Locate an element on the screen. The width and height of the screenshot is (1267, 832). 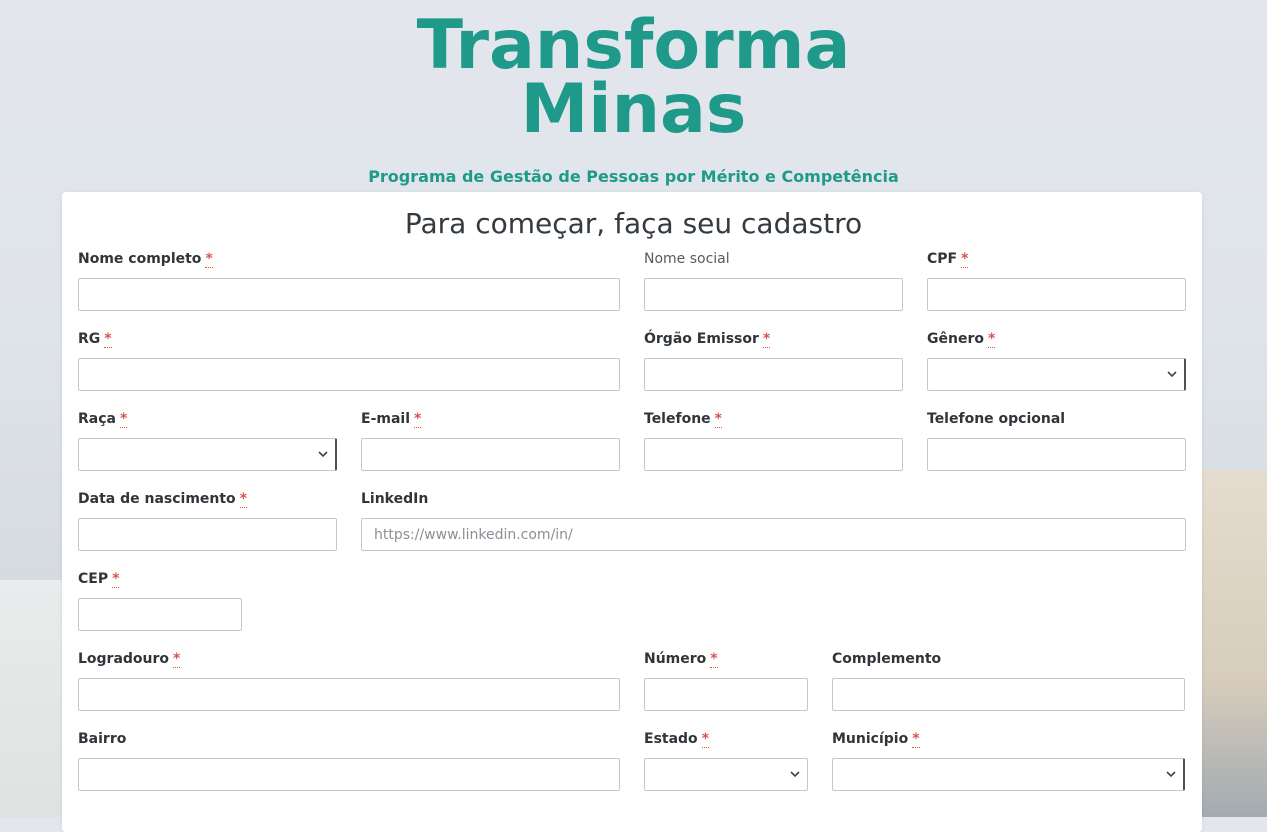
nome-social-label: Nome social is located at coordinates (687, 259).